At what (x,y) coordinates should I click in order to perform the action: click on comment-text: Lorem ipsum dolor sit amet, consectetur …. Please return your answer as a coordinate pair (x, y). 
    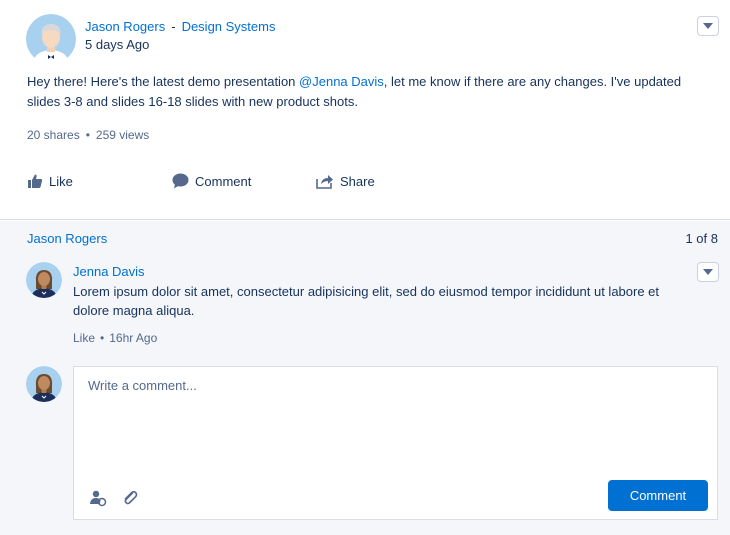
    Looking at the image, I should click on (366, 301).